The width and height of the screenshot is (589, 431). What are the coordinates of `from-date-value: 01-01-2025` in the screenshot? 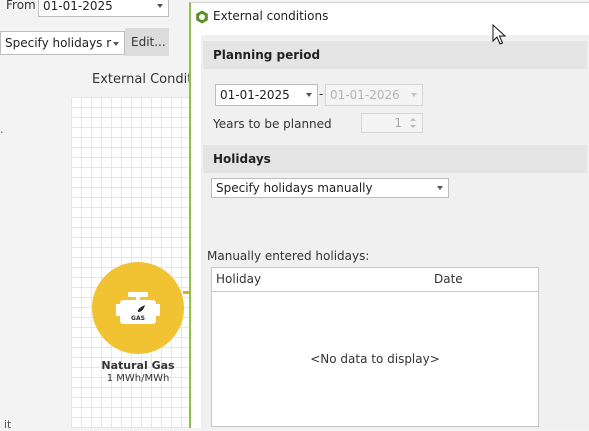 It's located at (78, 6).